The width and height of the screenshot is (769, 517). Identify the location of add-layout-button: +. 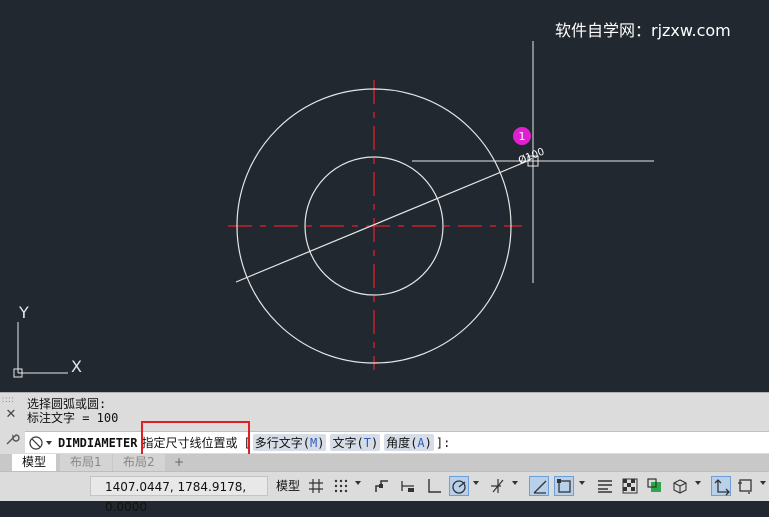
(179, 462).